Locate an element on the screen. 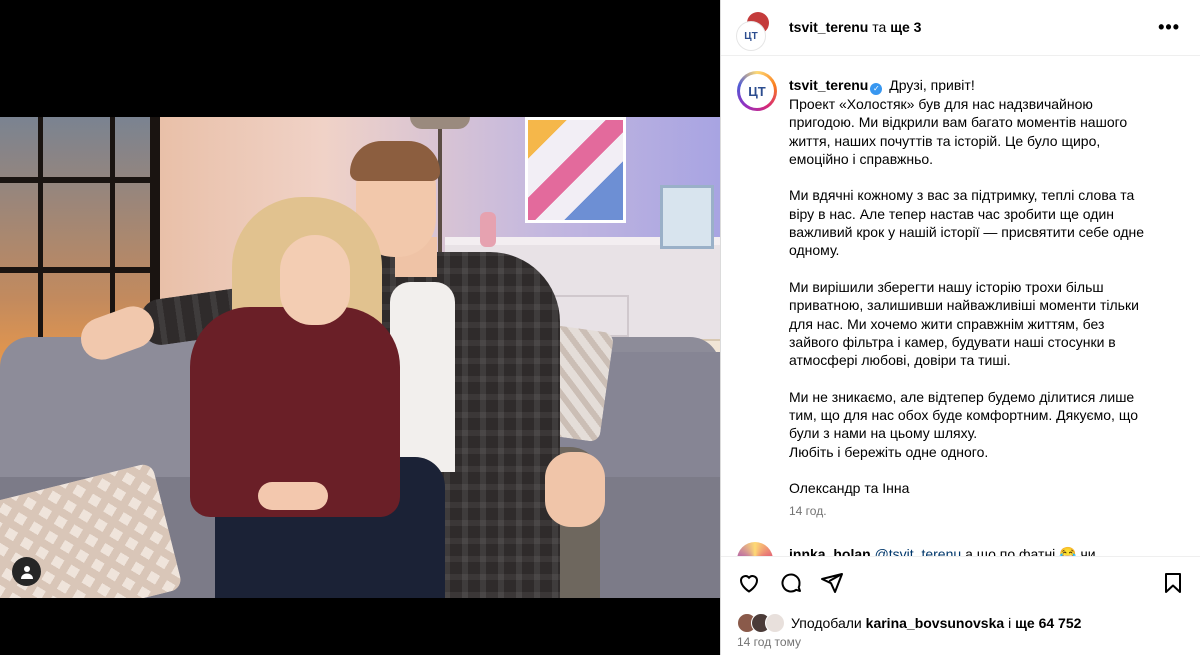 Image resolution: width=1200 pixels, height=655 pixels. woman-hand is located at coordinates (293, 496).